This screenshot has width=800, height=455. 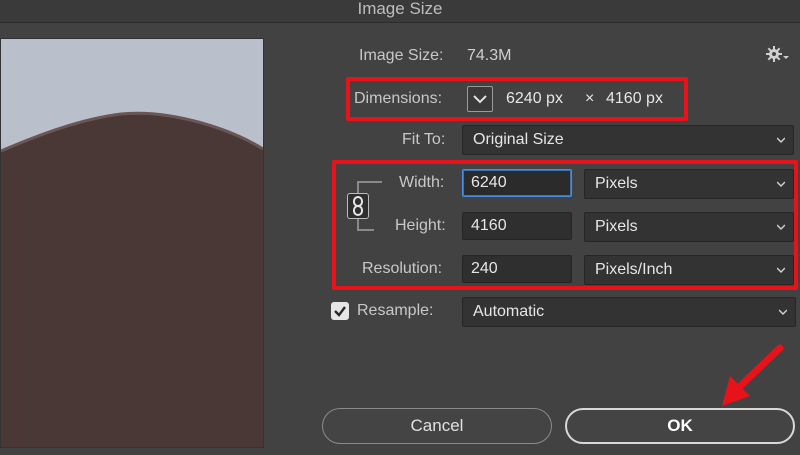 What do you see at coordinates (489, 55) in the screenshot?
I see `image-size-value: 74.3M` at bounding box center [489, 55].